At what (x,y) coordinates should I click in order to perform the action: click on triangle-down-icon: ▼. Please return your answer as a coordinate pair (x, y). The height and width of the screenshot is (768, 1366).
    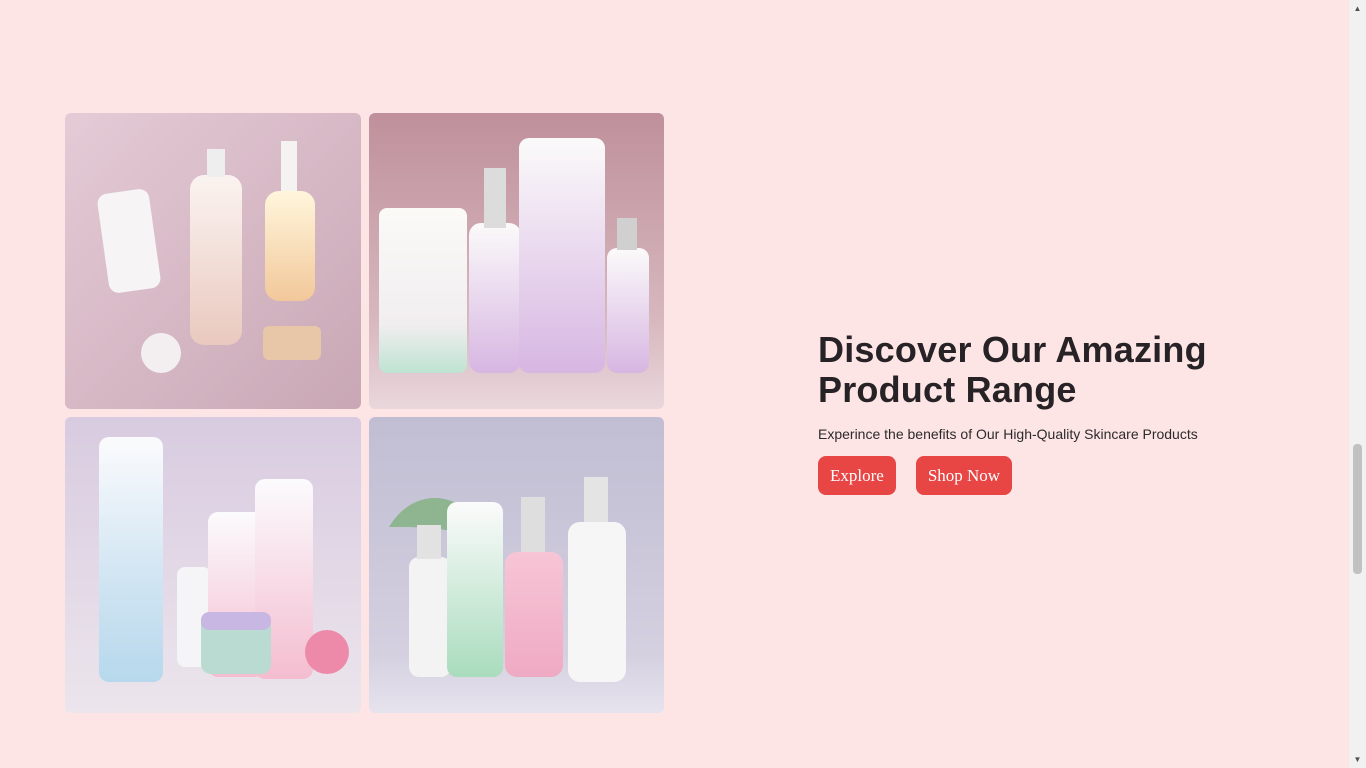
    Looking at the image, I should click on (1357, 759).